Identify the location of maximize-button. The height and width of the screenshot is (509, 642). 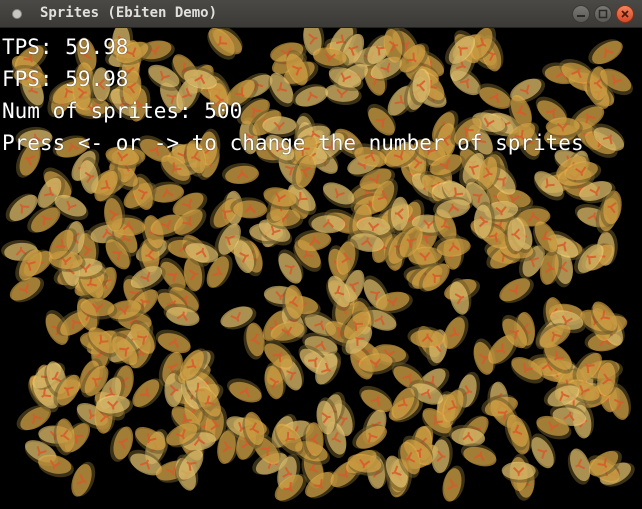
(603, 14).